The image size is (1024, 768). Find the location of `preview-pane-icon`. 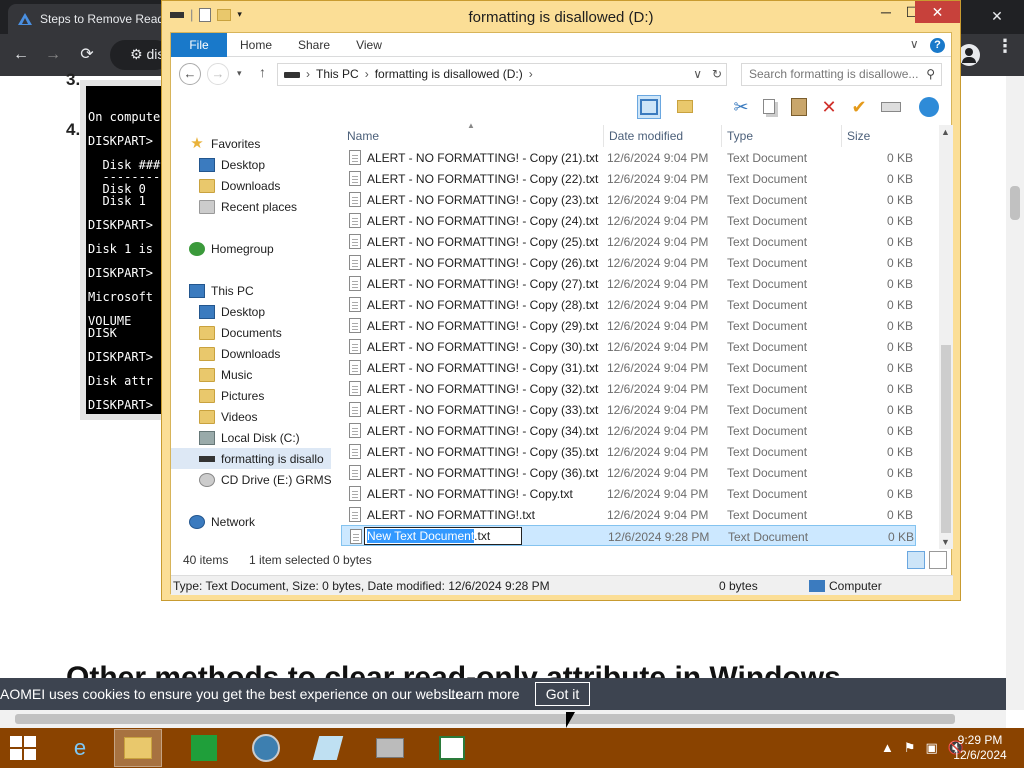

preview-pane-icon is located at coordinates (649, 107).